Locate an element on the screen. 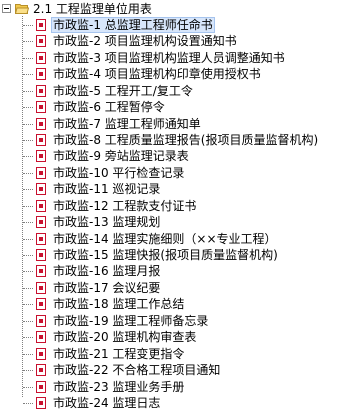 This screenshot has height=411, width=345. collapse-toggle-icon is located at coordinates (6, 8).